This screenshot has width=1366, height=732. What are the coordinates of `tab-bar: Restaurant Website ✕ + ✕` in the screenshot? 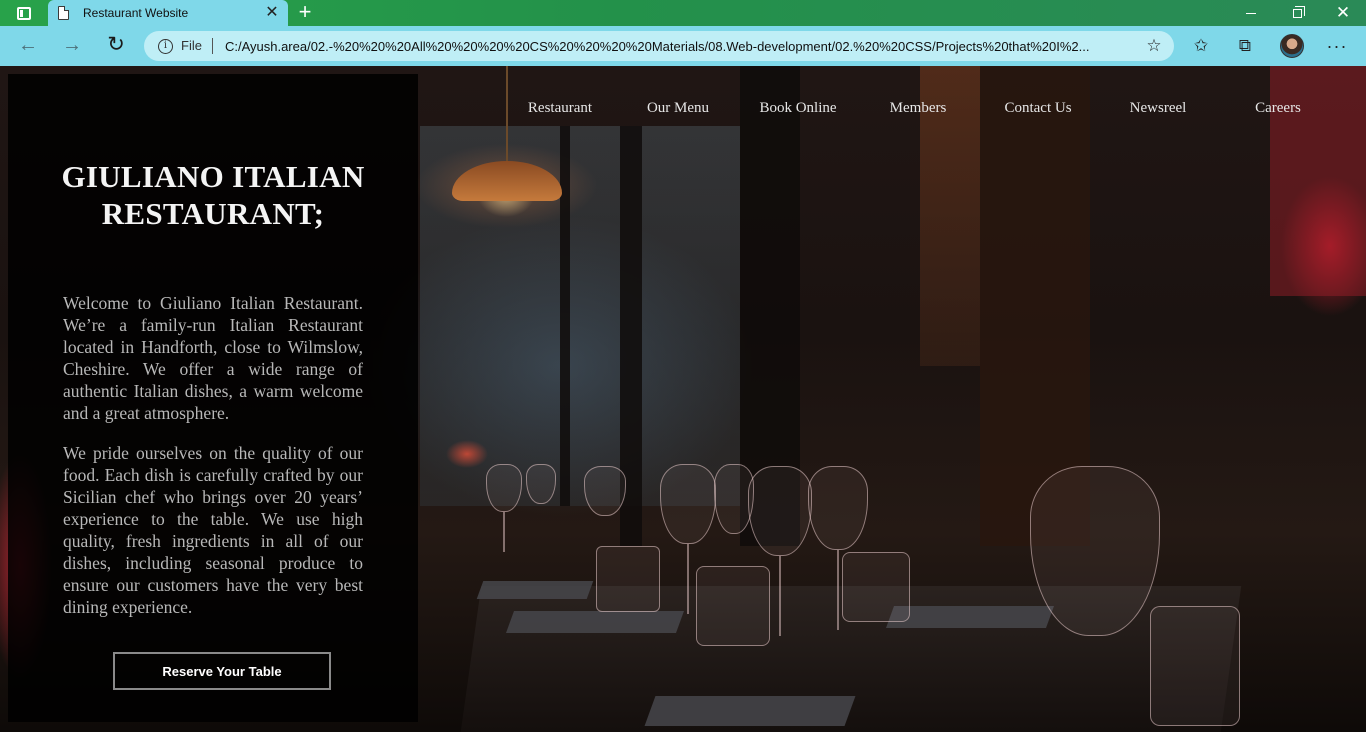 It's located at (683, 13).